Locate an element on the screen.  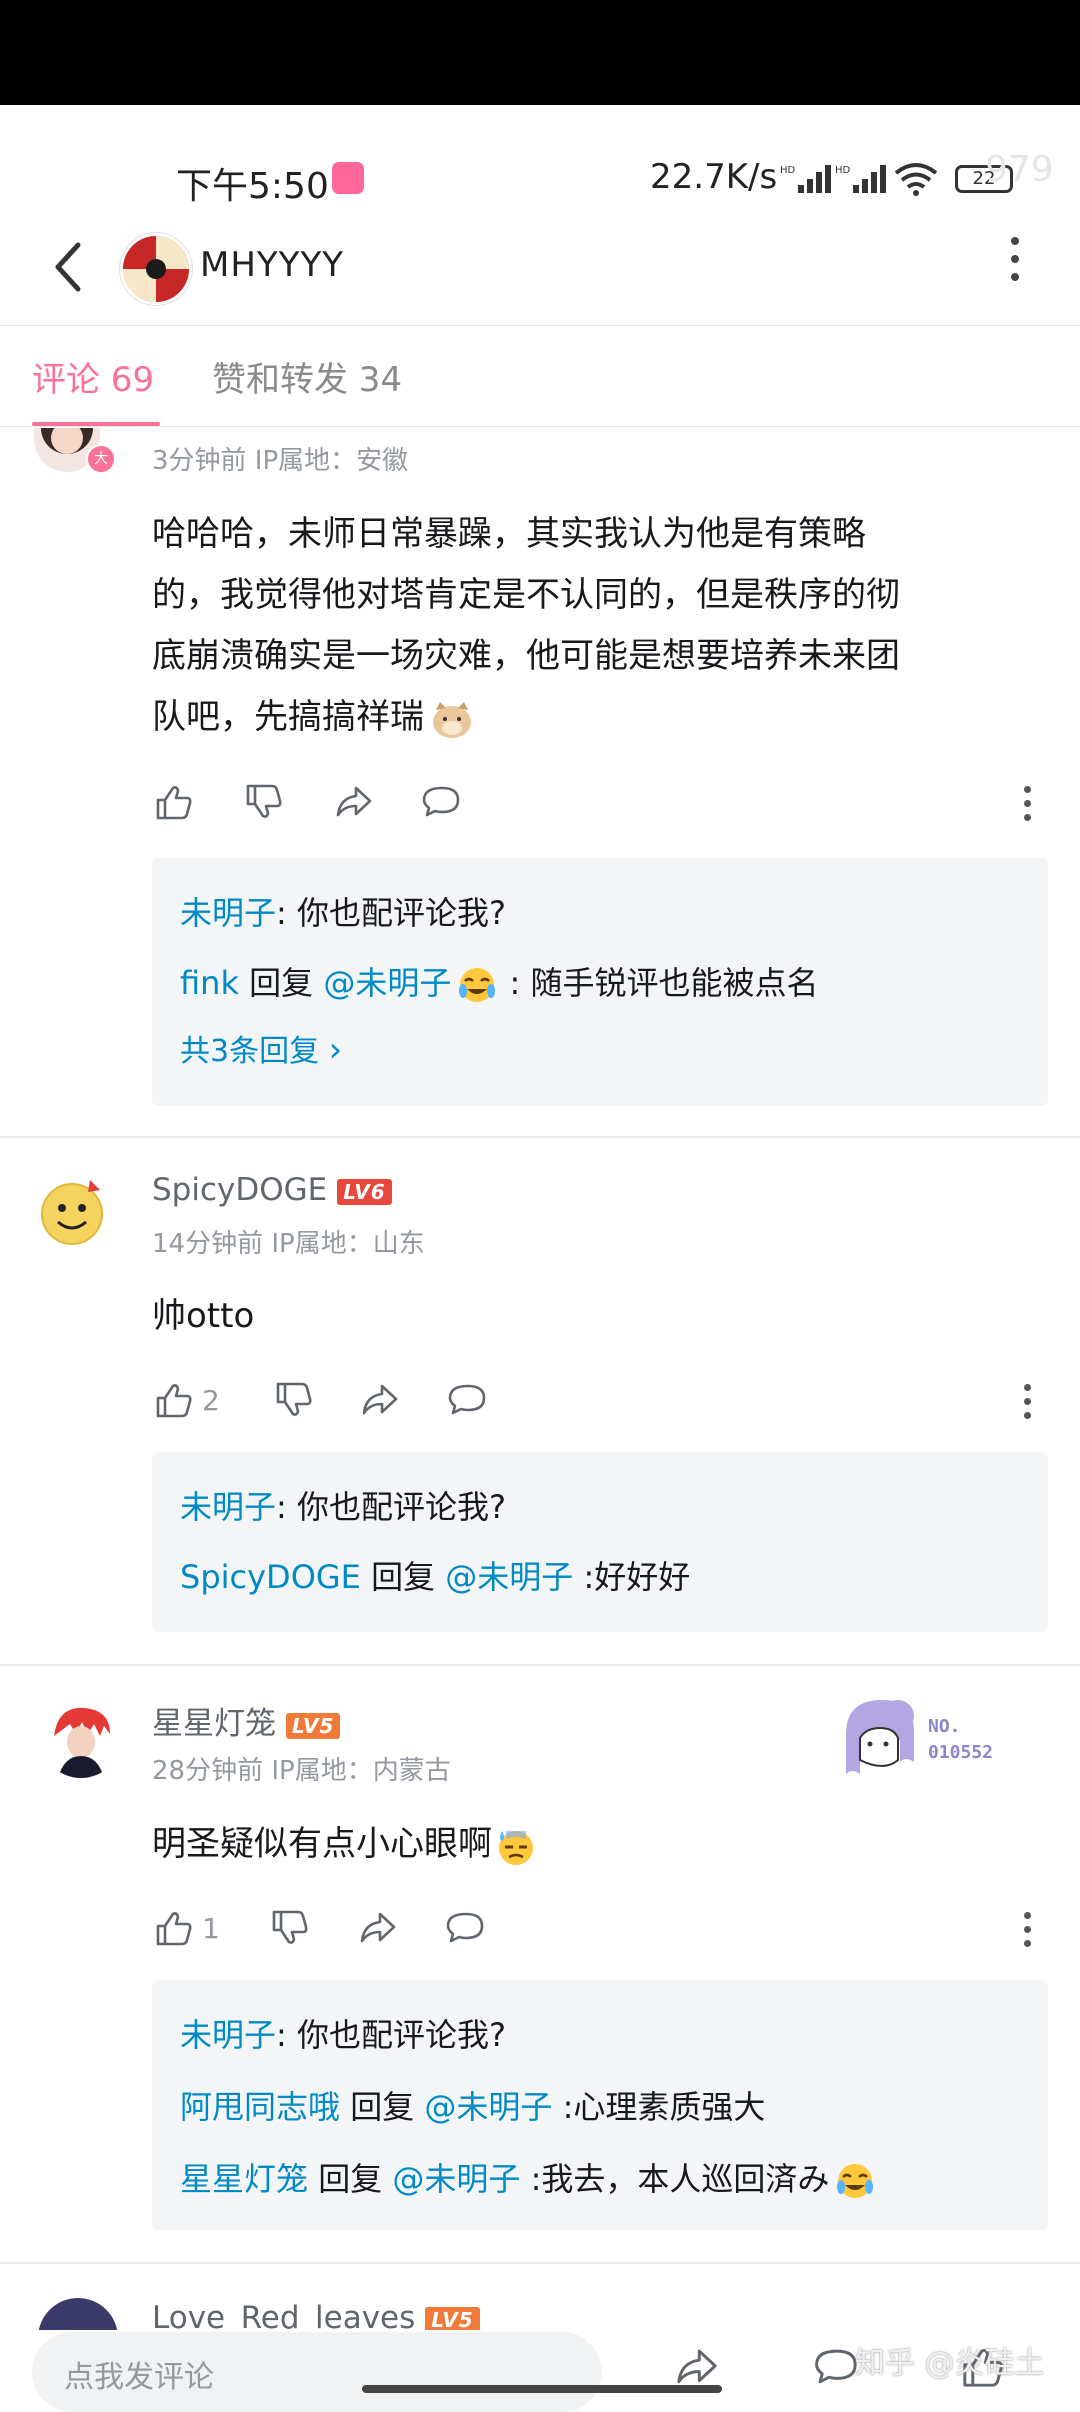
comment-bubble-icon is located at coordinates (467, 1399).